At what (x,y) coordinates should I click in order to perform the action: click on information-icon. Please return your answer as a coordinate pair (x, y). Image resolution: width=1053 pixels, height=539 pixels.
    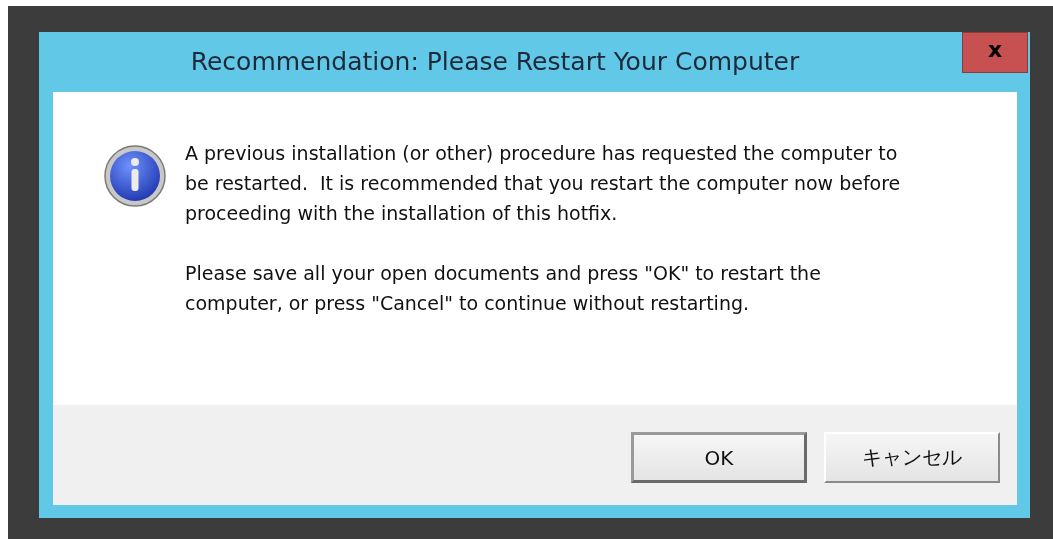
    Looking at the image, I should click on (135, 176).